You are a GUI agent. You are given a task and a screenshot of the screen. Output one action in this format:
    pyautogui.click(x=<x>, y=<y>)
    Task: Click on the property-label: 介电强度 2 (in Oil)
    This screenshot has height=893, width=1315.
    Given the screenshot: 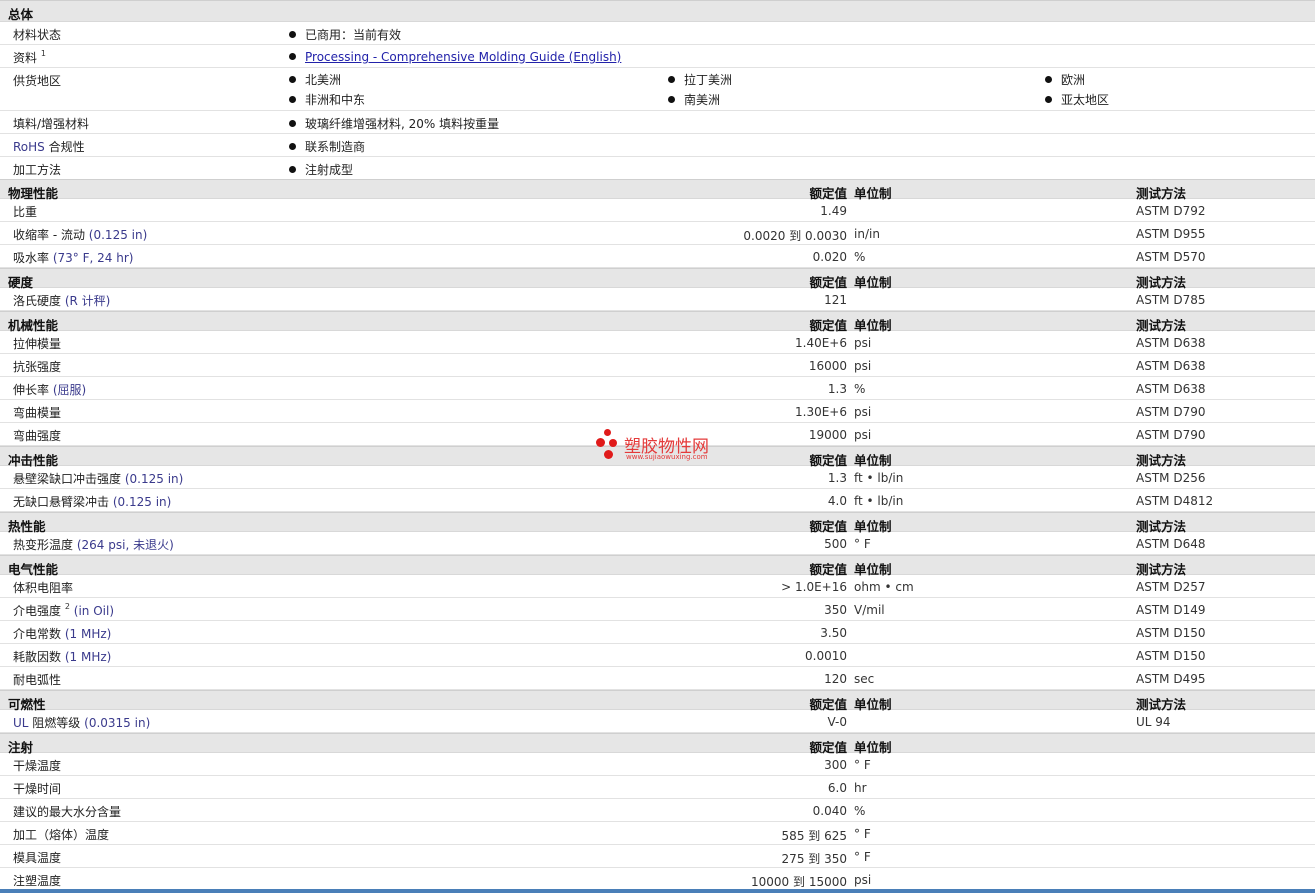 What is the action you would take?
    pyautogui.click(x=63, y=610)
    